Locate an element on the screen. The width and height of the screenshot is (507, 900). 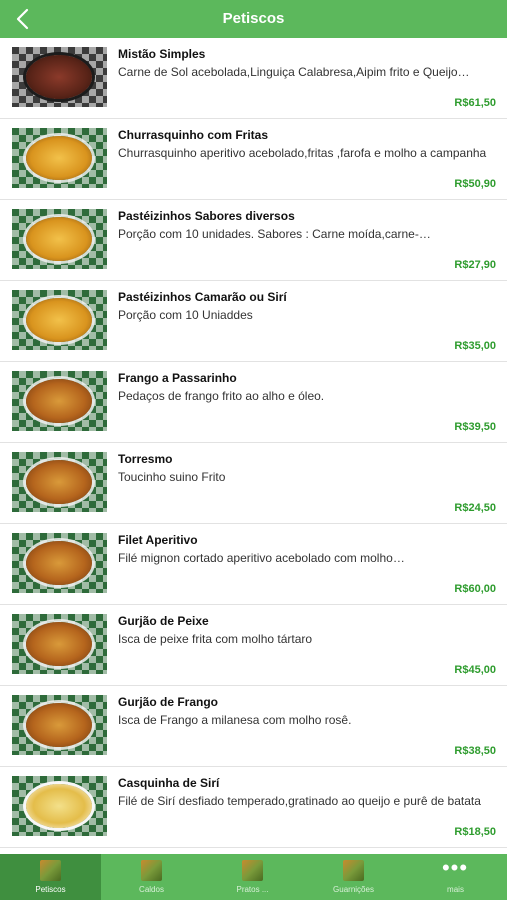
tab-more: ••• mais is located at coordinates (455, 877).